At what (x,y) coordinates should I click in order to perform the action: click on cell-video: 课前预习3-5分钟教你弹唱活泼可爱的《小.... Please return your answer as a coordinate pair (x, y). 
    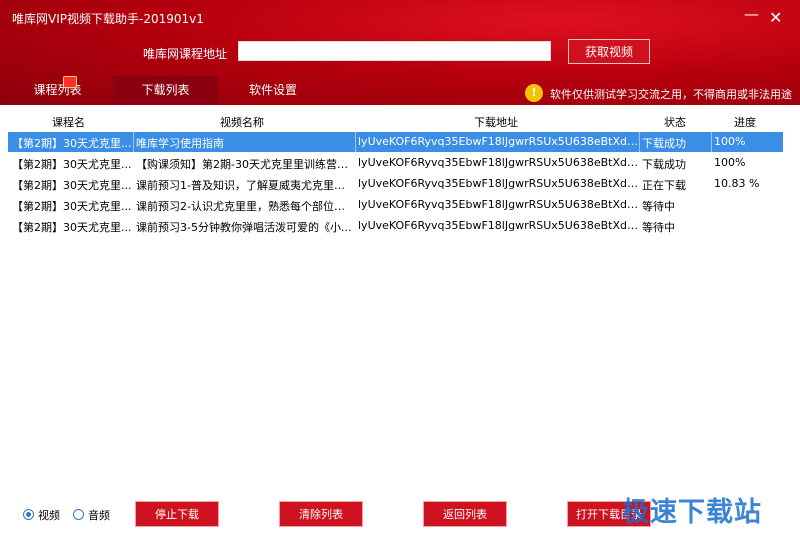
    Looking at the image, I should click on (244, 227).